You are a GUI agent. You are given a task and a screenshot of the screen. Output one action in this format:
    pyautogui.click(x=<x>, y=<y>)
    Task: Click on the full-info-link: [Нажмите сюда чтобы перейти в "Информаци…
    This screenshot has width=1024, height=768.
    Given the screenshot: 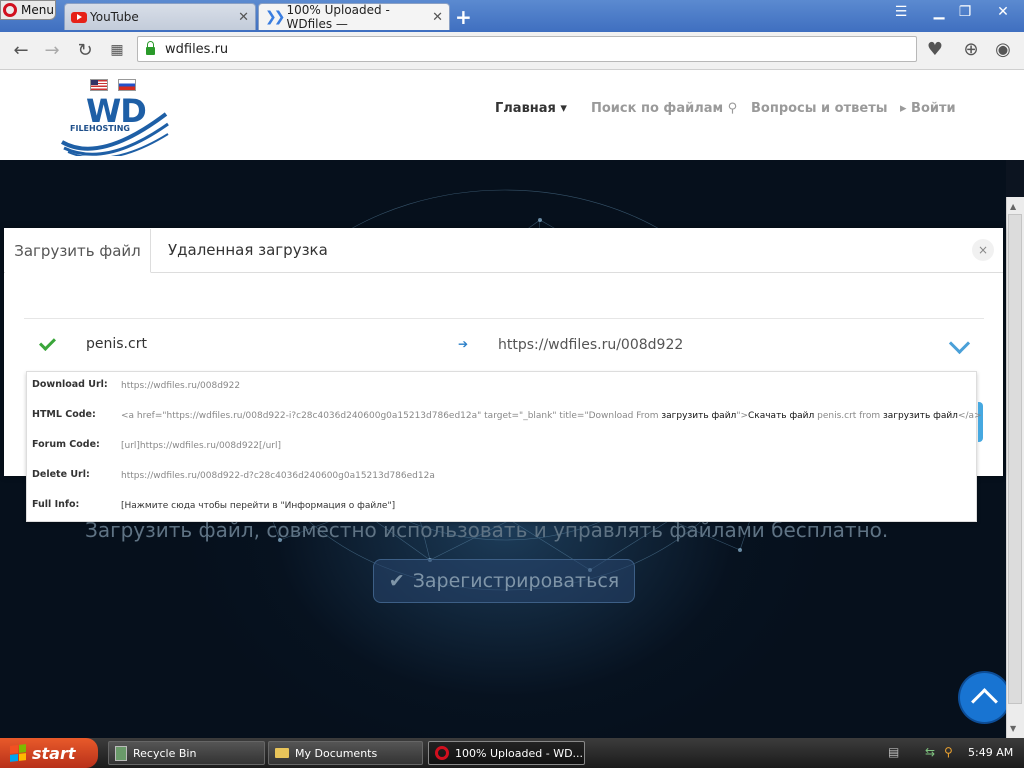 What is the action you would take?
    pyautogui.click(x=258, y=506)
    